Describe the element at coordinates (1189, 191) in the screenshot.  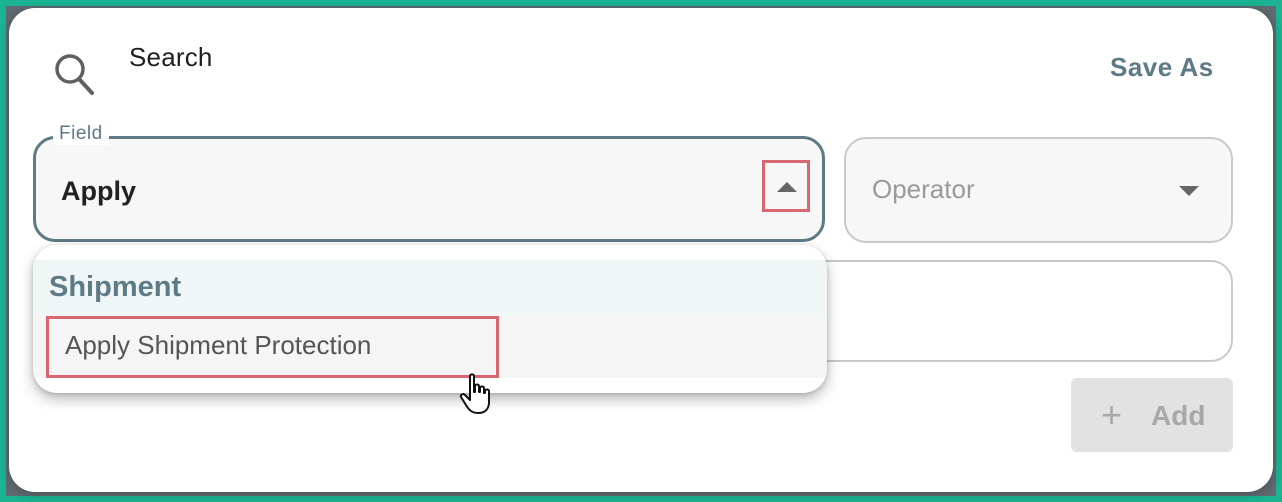
I see `chevron-down-icon` at that location.